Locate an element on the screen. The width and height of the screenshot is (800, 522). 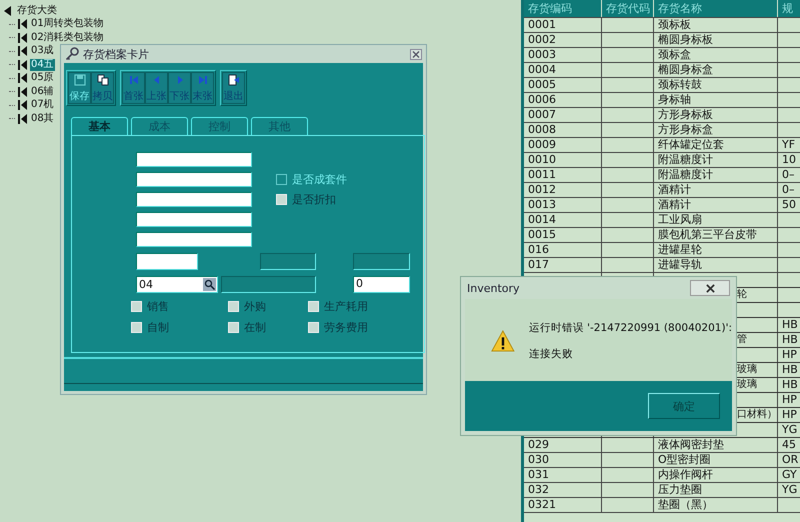
table-cell: O型密封圈 is located at coordinates (684, 459).